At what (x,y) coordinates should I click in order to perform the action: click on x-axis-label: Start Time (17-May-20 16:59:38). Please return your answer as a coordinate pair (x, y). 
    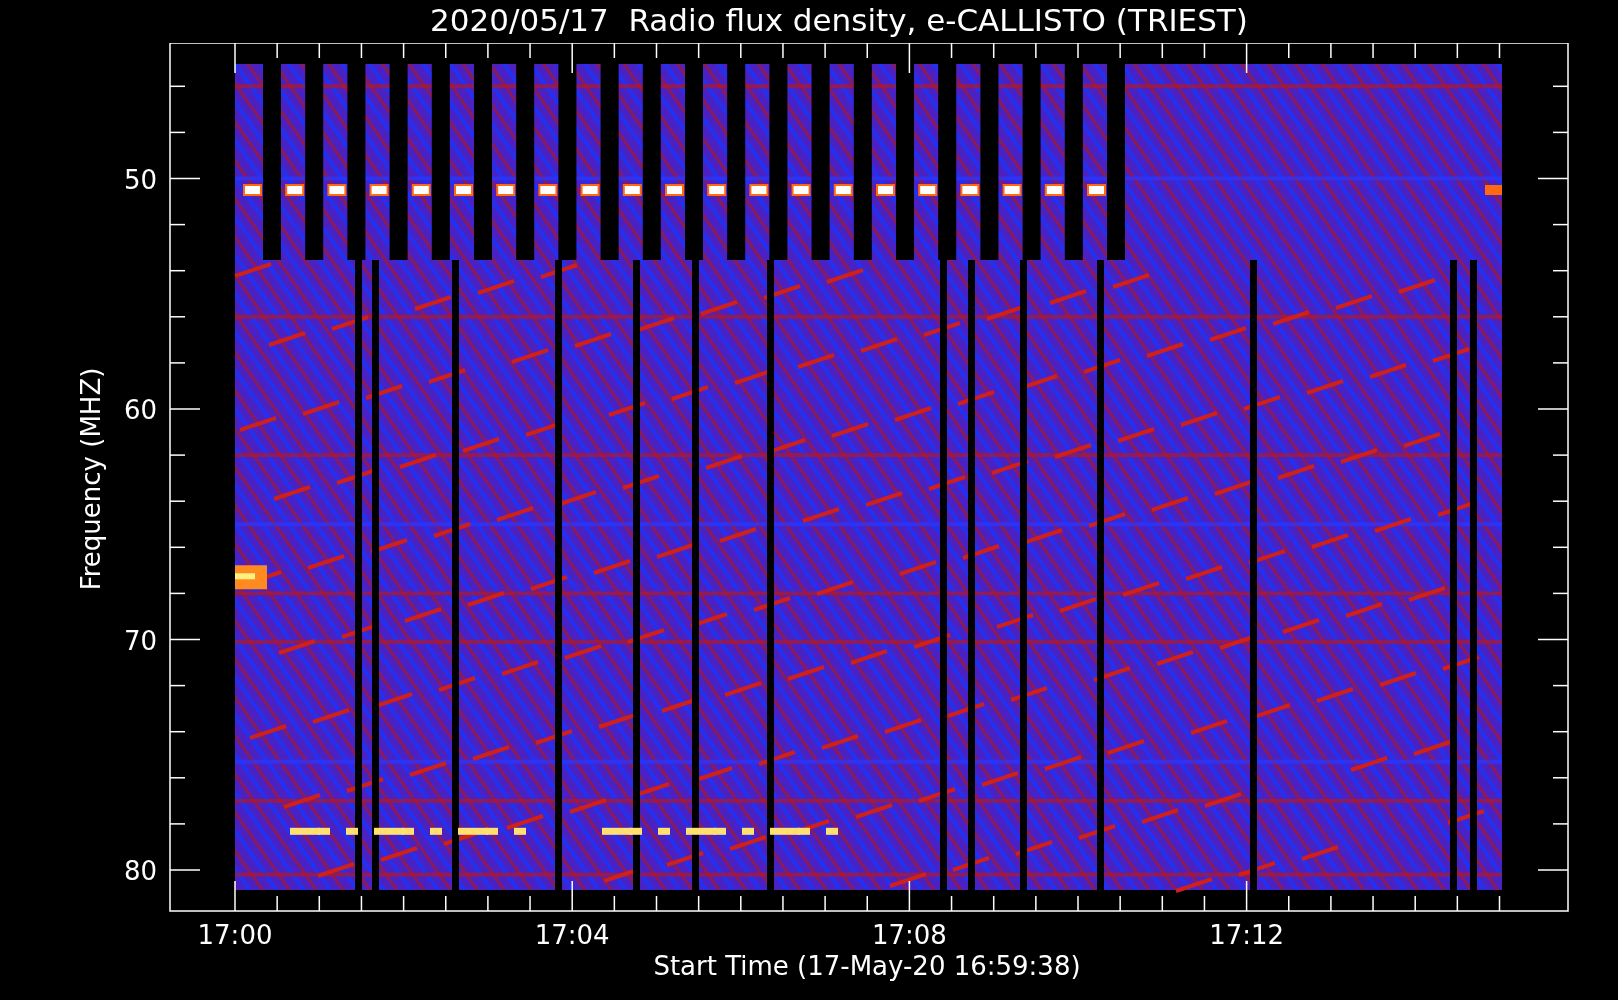
    Looking at the image, I should click on (867, 966).